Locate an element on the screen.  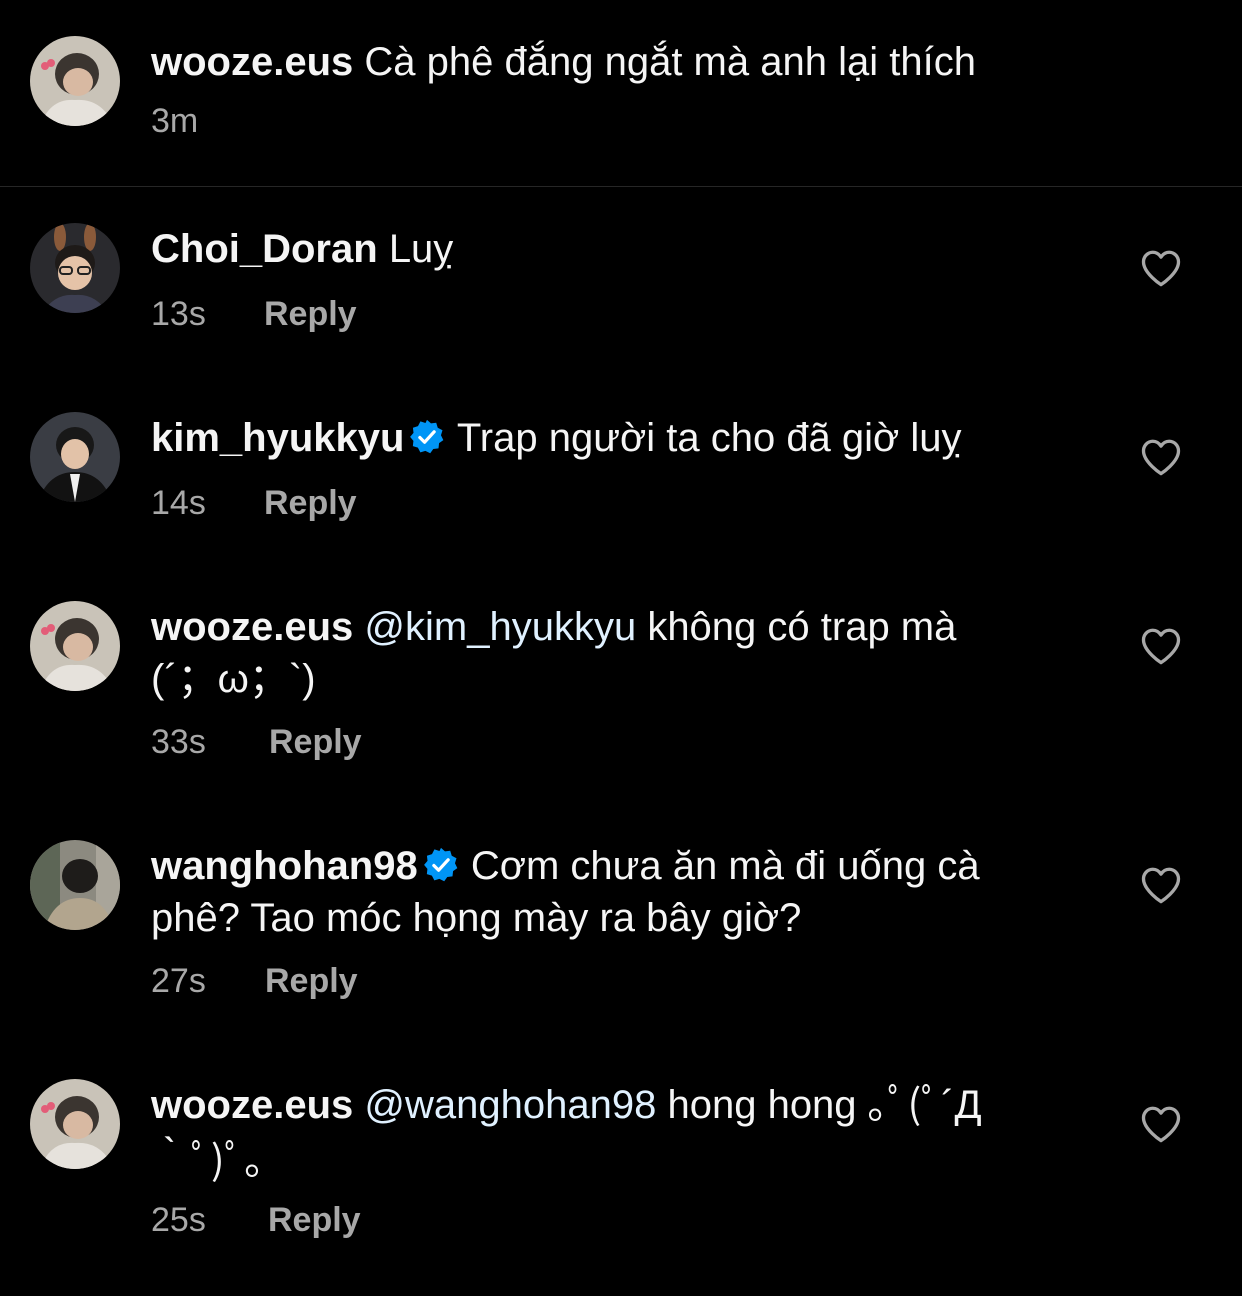
comment-time: 27s is located at coordinates (178, 981).